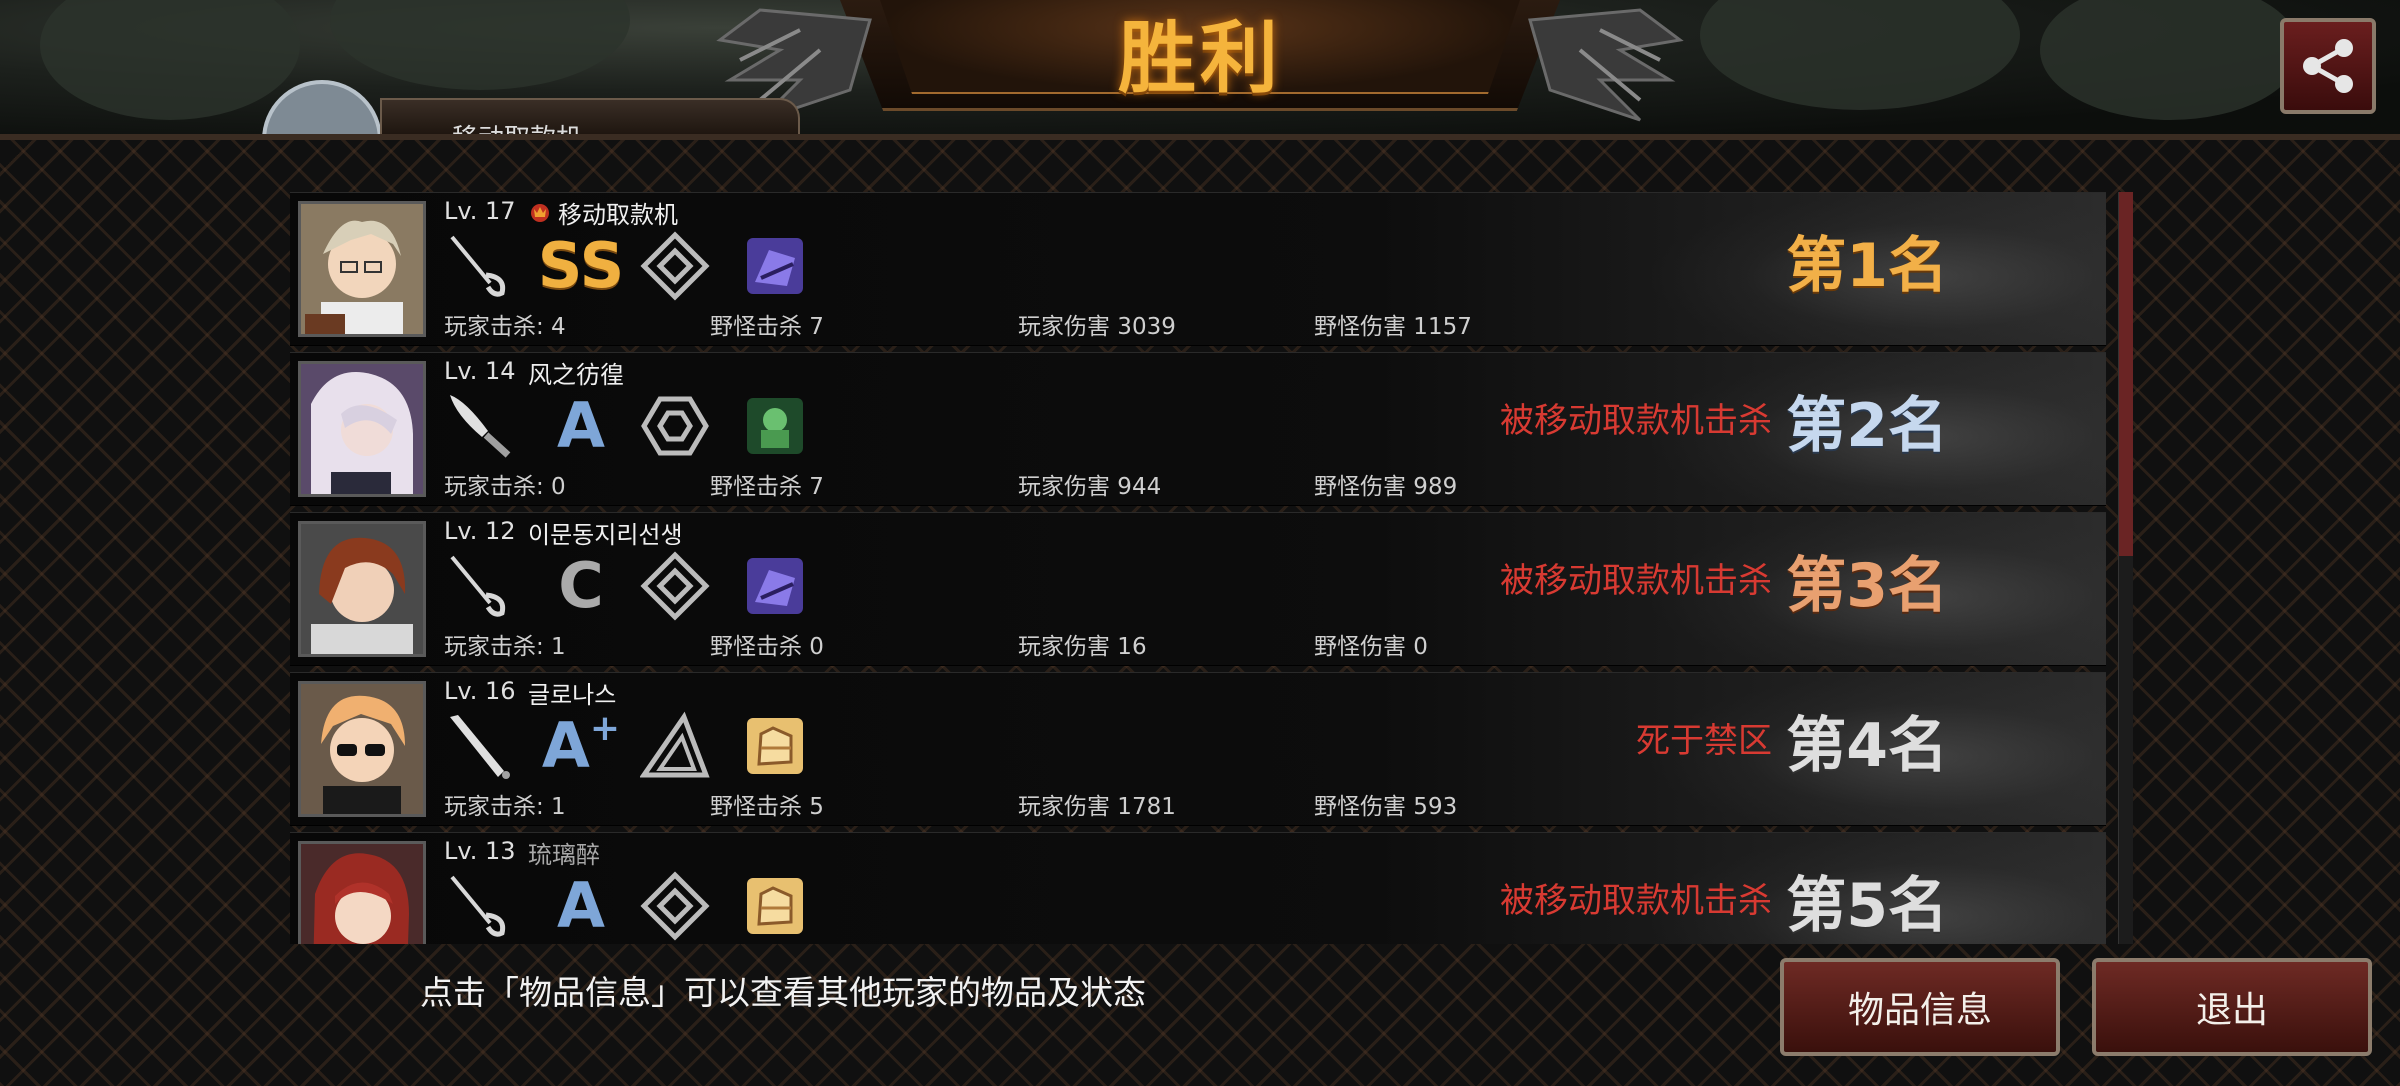 The height and width of the screenshot is (1086, 2400). Describe the element at coordinates (576, 375) in the screenshot. I see `player-name: 风之彷徨` at that location.